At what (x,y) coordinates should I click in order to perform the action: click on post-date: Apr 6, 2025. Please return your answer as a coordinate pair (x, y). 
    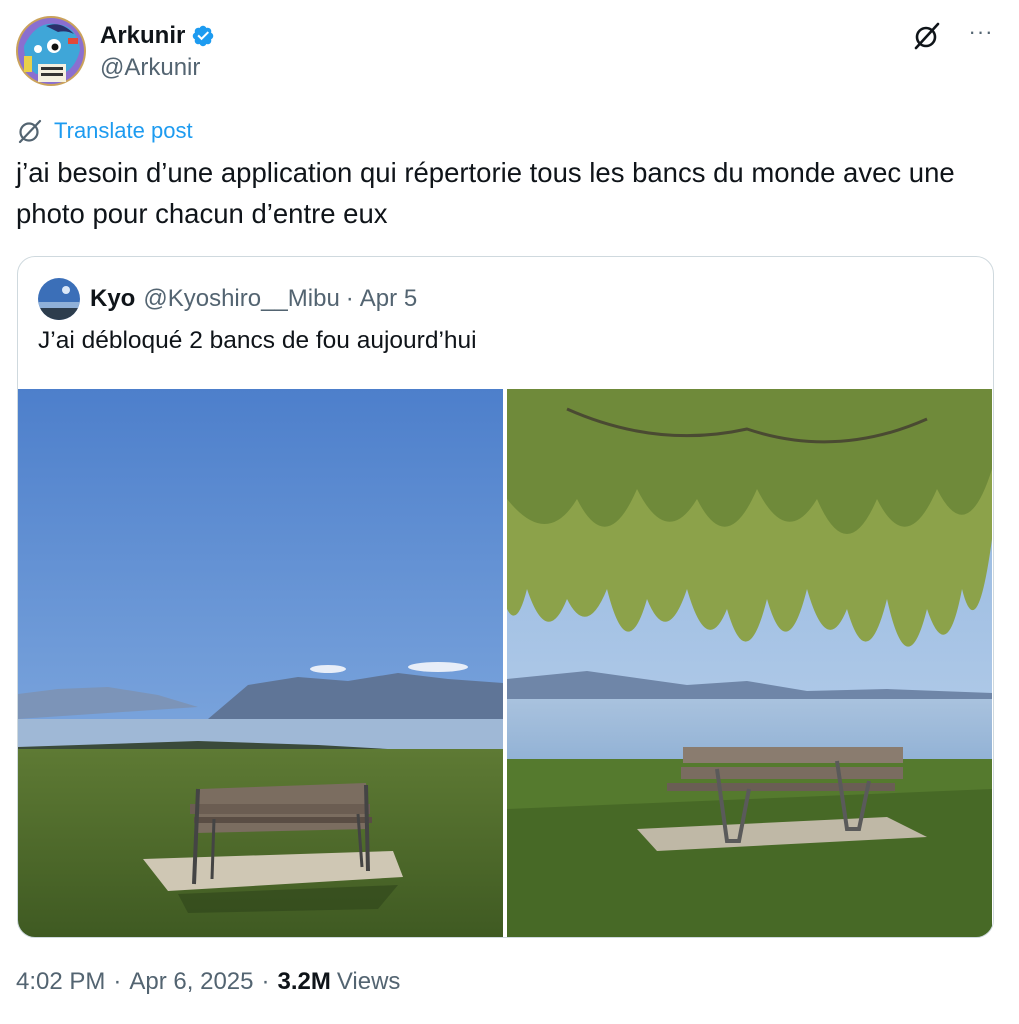
    Looking at the image, I should click on (191, 982).